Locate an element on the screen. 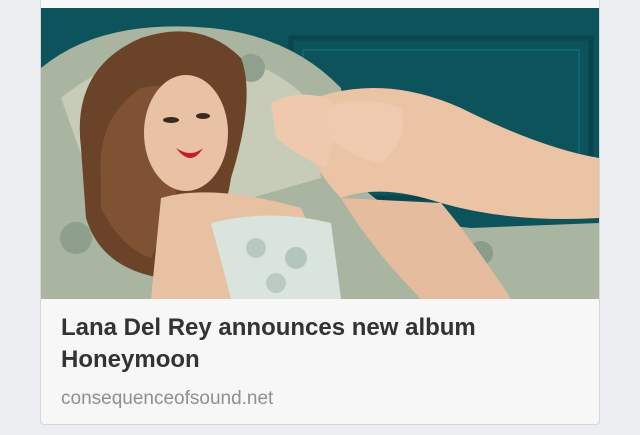  source-domain: consequenceofsound.net is located at coordinates (167, 398).